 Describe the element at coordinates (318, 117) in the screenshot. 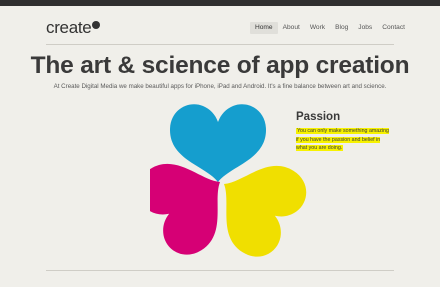

I see `feature-title: Passion` at that location.